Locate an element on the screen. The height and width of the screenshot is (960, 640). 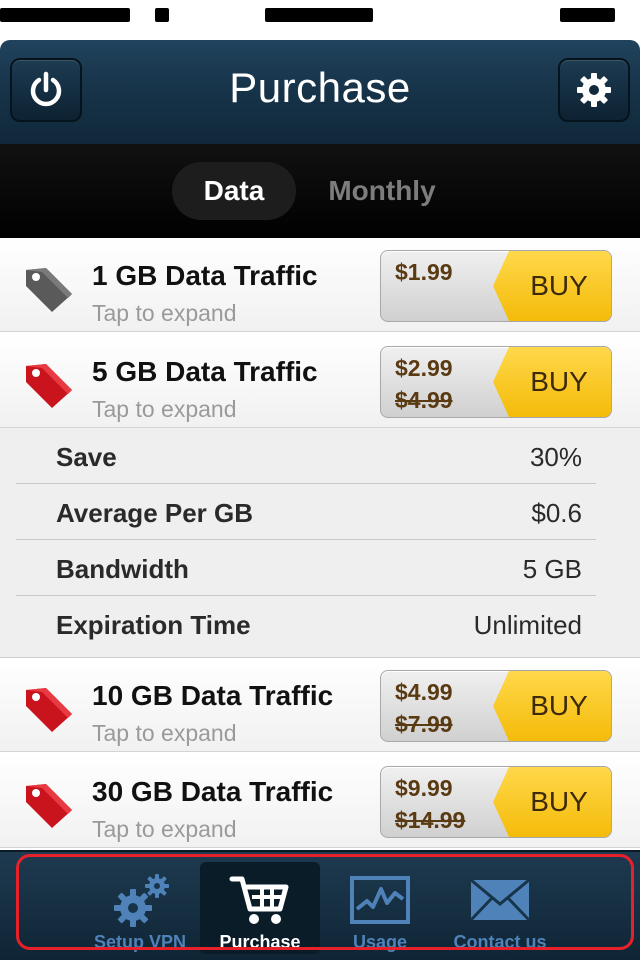
detail-label: Save is located at coordinates (86, 457).